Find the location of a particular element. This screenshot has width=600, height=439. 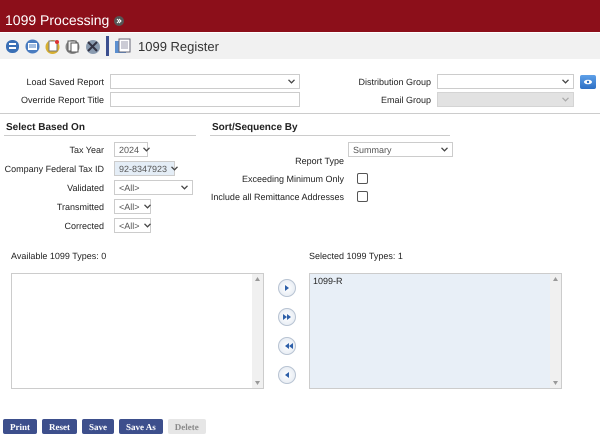

document-icon is located at coordinates (52, 46).